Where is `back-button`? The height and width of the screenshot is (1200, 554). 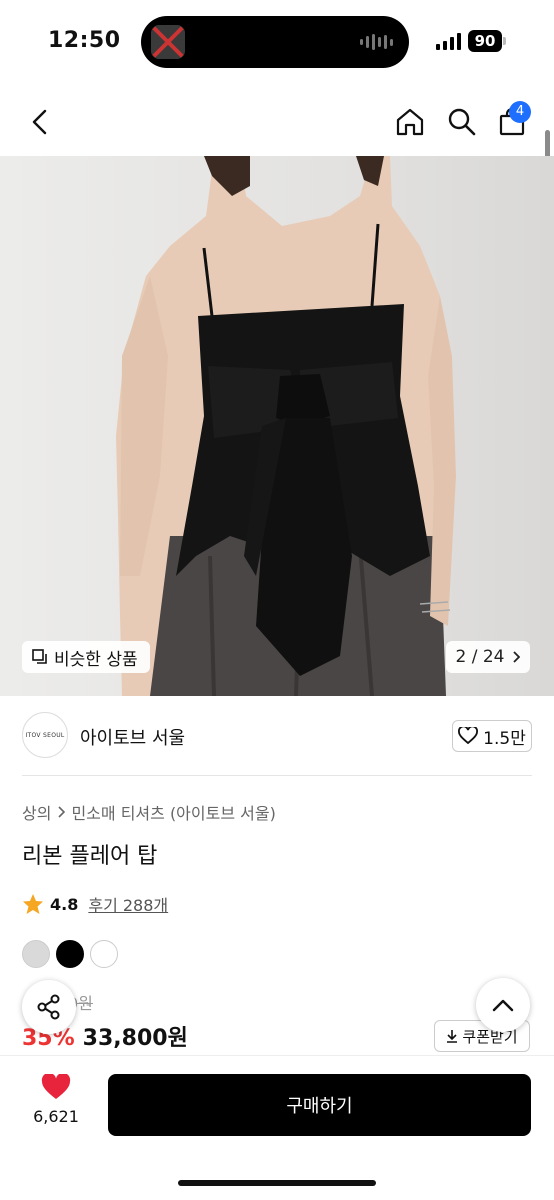 back-button is located at coordinates (40, 122).